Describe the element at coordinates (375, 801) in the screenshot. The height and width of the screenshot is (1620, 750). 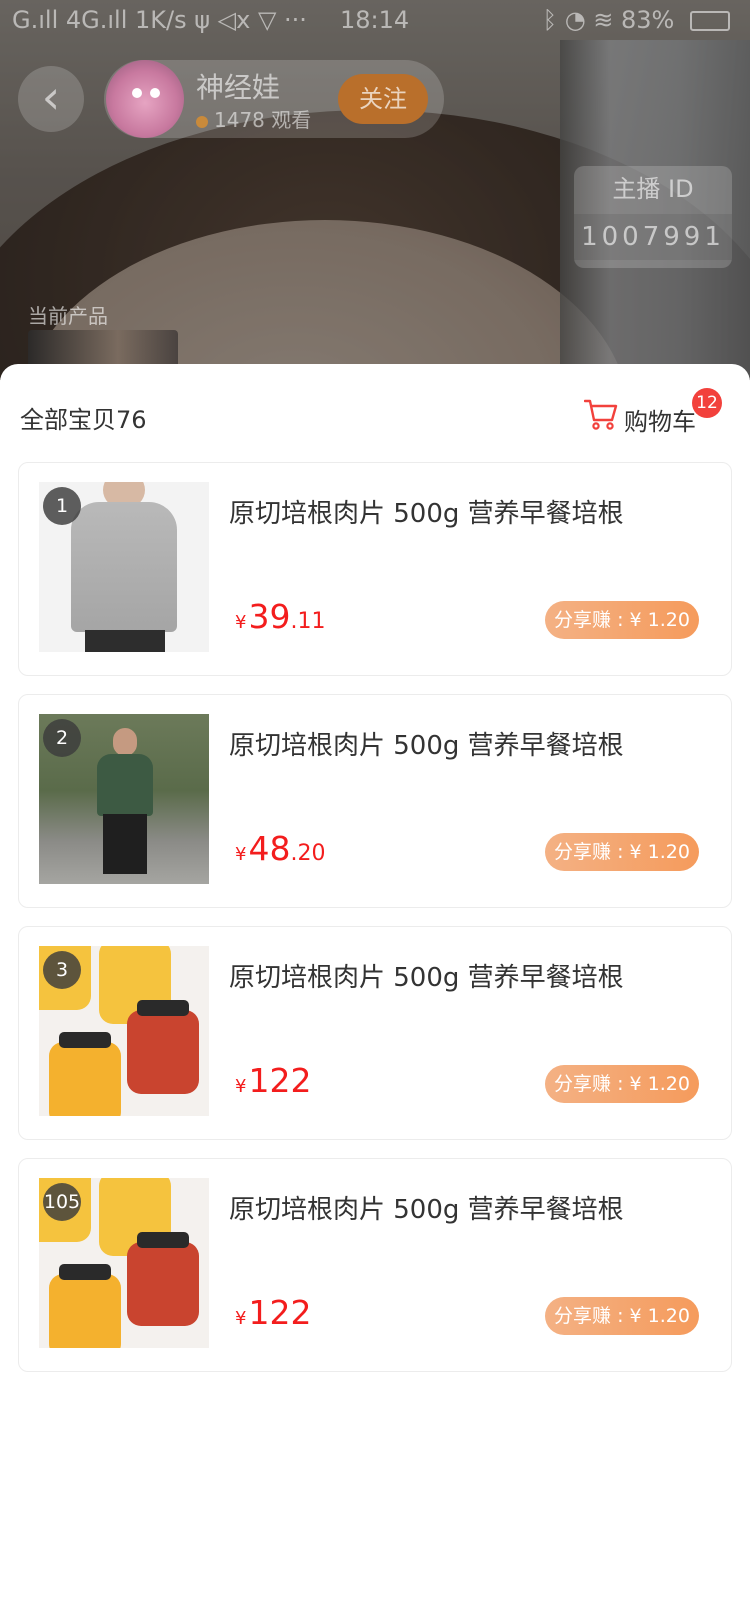
I see `product-card: 2 原切培根肉片 500g 营养早餐培根 ¥48.20 分享赚 : ¥ 1.20` at that location.